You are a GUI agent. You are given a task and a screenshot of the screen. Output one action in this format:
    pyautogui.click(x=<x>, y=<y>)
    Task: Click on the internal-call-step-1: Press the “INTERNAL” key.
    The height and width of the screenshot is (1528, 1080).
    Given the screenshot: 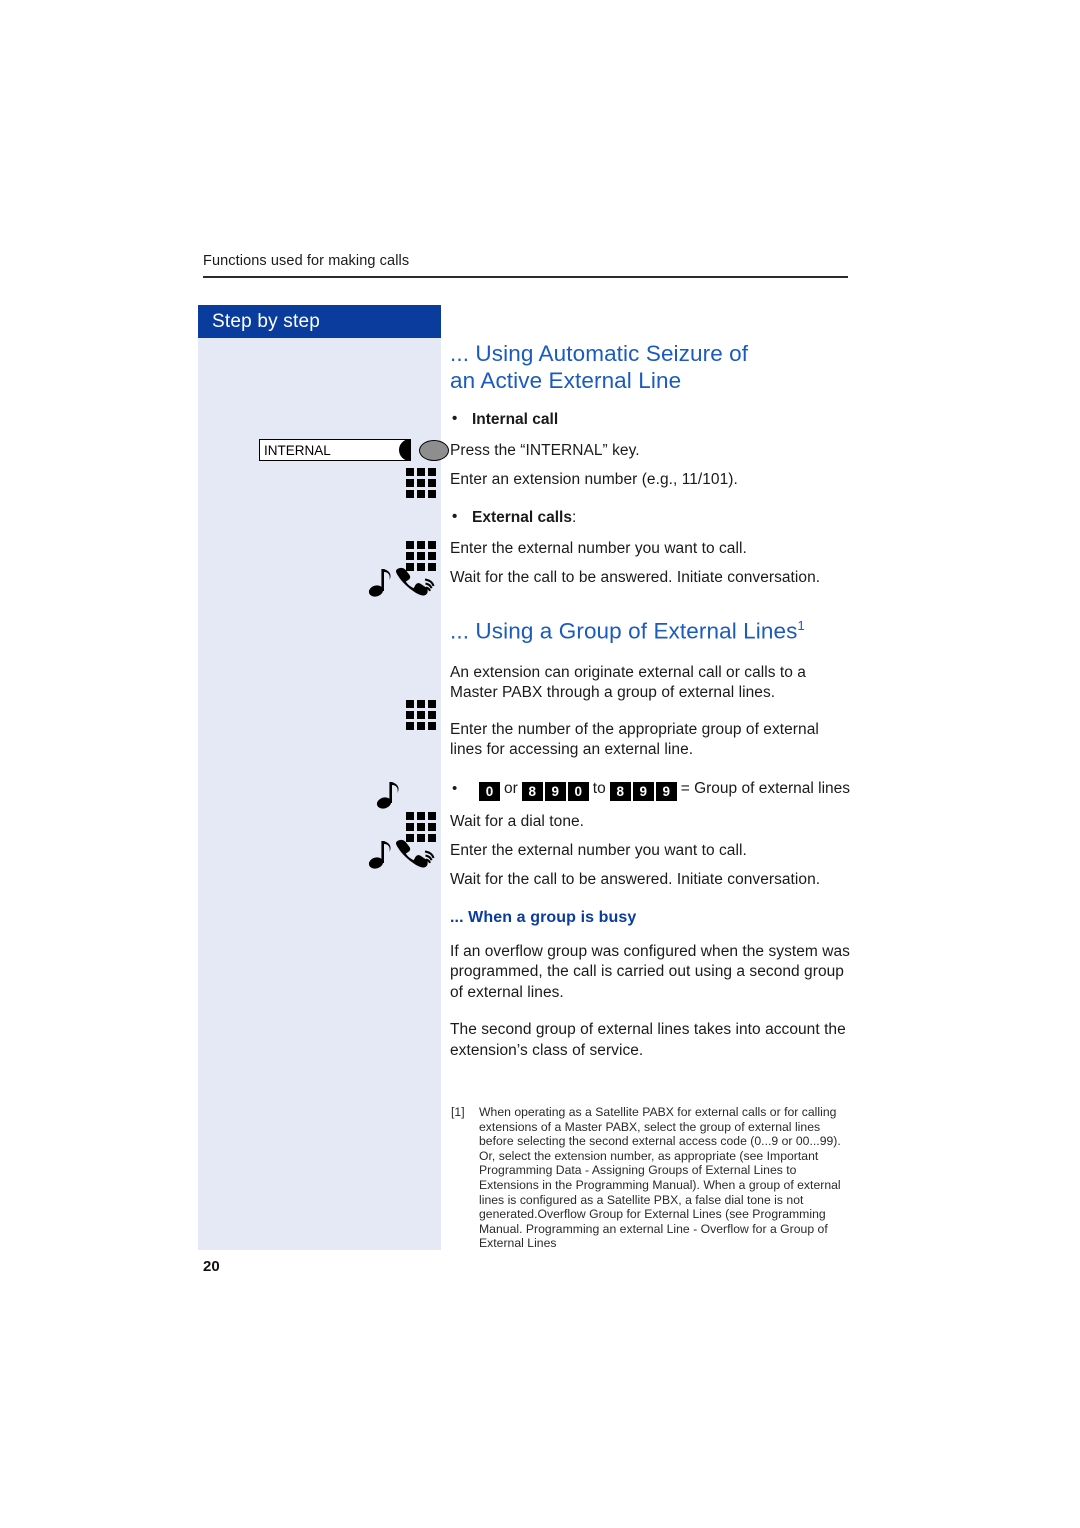 What is the action you would take?
    pyautogui.click(x=545, y=450)
    